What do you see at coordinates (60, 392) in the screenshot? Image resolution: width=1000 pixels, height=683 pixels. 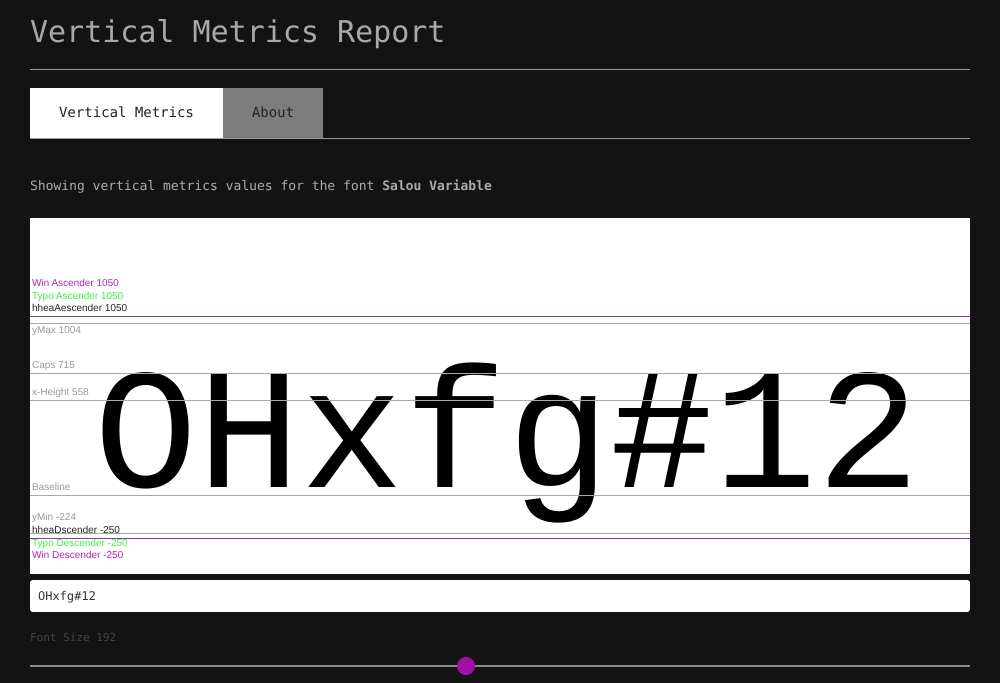 I see `metric-label: x-Height 558` at bounding box center [60, 392].